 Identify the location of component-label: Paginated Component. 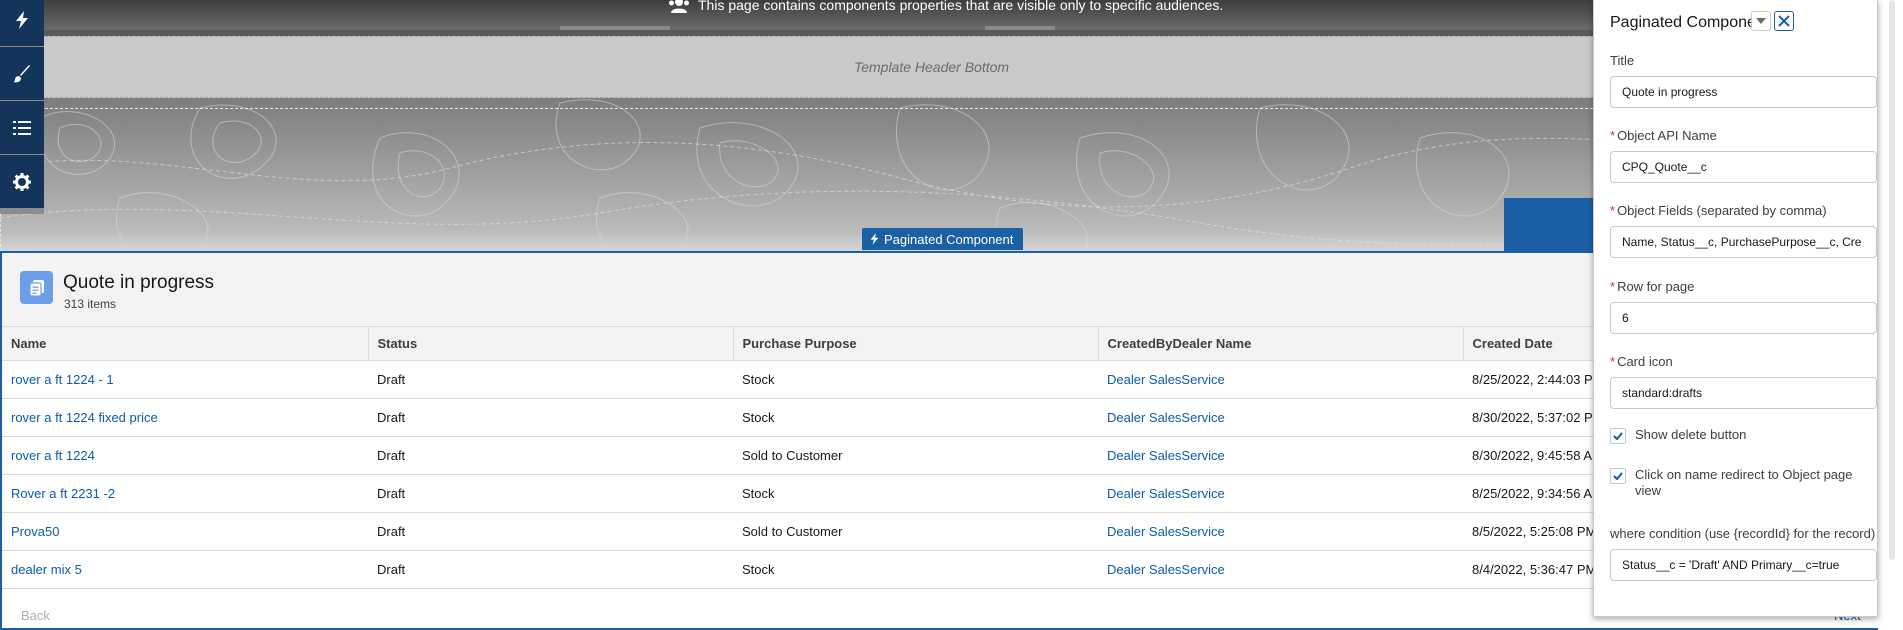
(943, 239).